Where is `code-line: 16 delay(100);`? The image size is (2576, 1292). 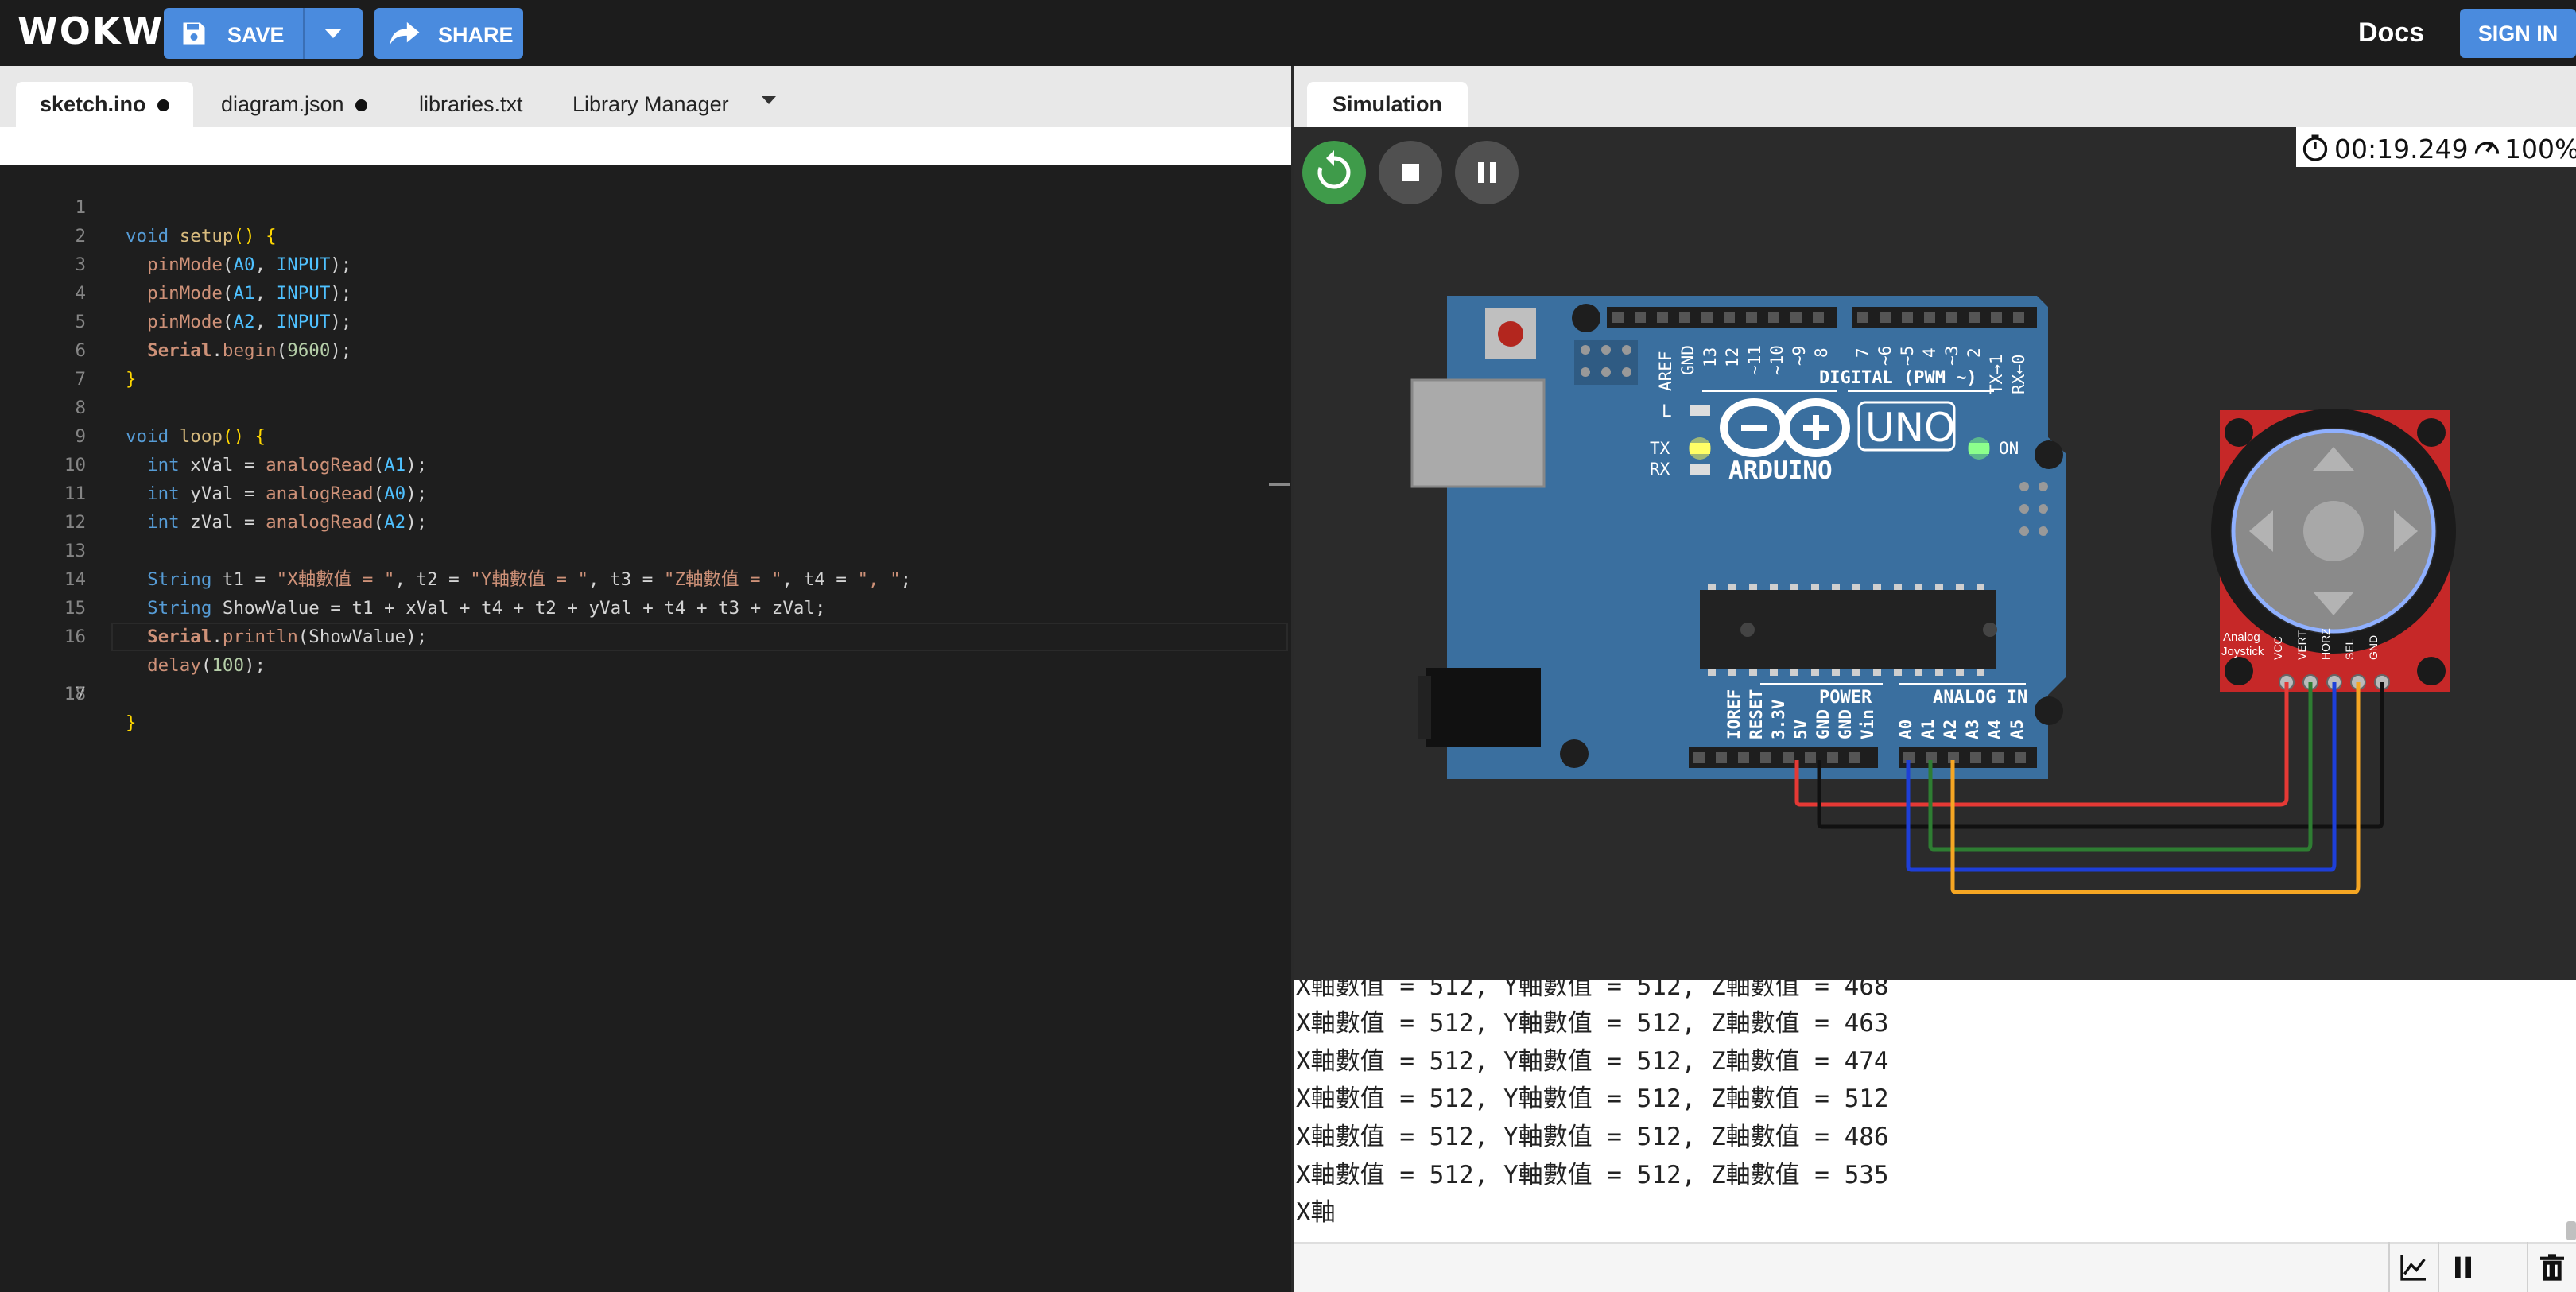 code-line: 16 delay(100); is located at coordinates (644, 635).